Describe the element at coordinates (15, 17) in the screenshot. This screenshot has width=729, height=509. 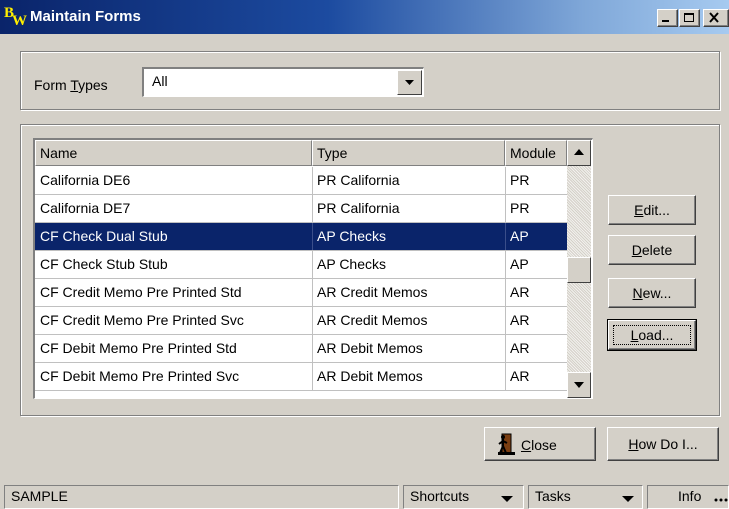
I see `app-logo-icon: BW` at that location.